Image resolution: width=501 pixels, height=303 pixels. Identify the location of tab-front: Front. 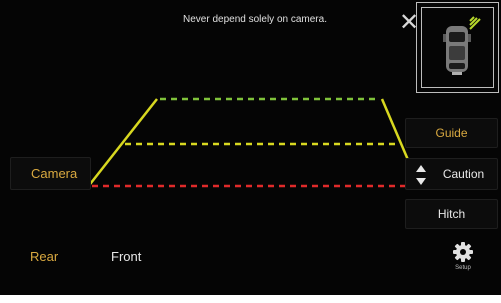
(126, 256).